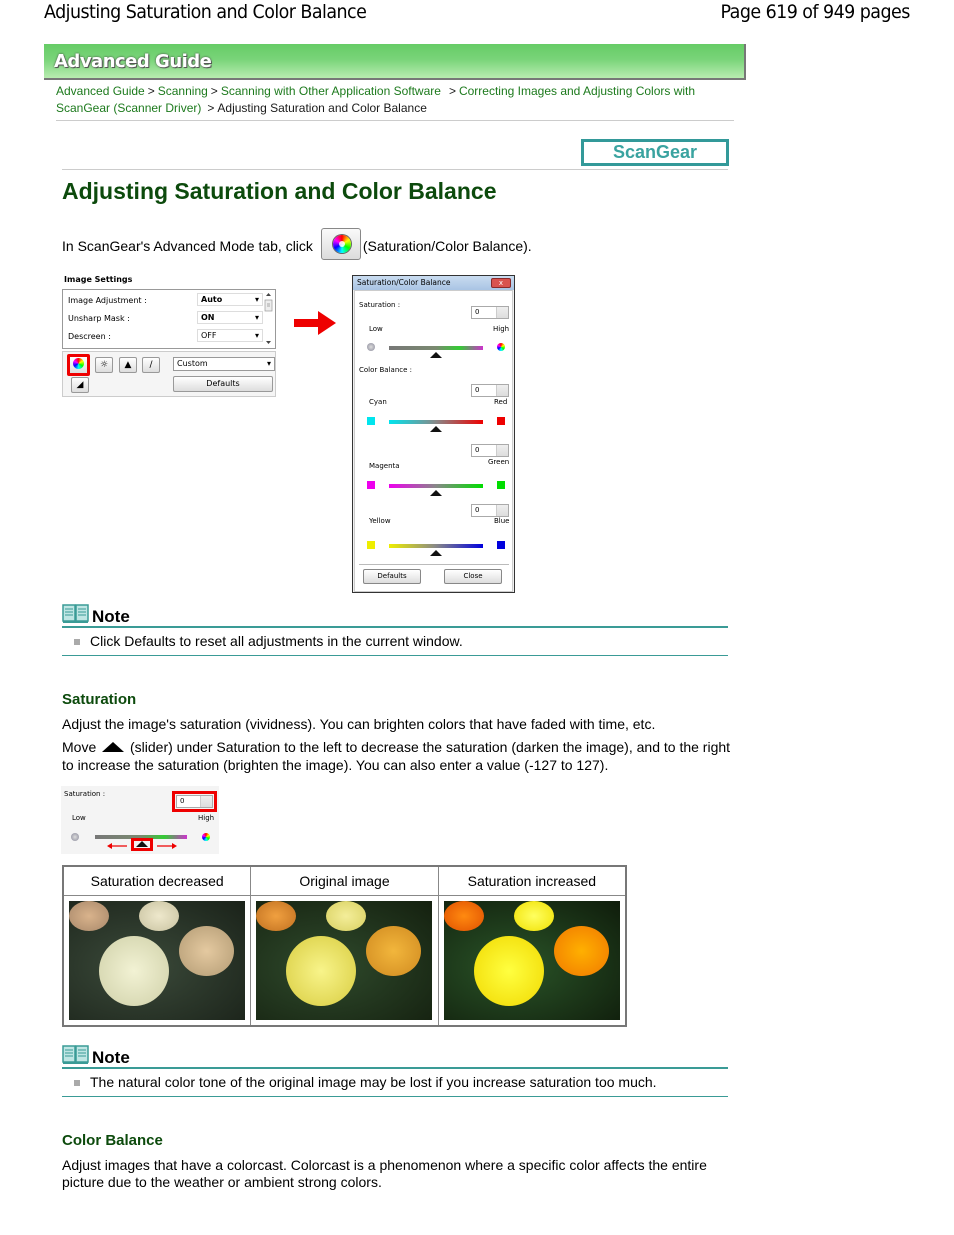 This screenshot has height=1235, width=954. I want to click on breadcrumb-advanced-guide: Advanced Guide, so click(100, 91).